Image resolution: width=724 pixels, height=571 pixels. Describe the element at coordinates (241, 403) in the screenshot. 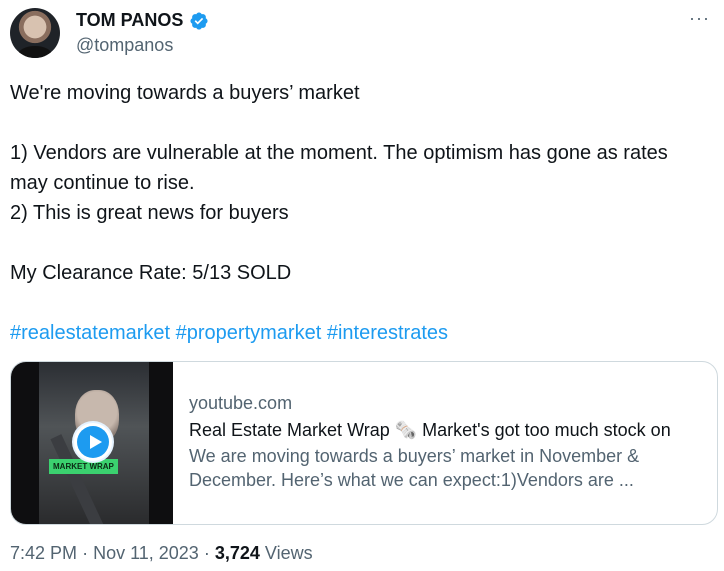

I see `card-domain: youtube.com` at that location.